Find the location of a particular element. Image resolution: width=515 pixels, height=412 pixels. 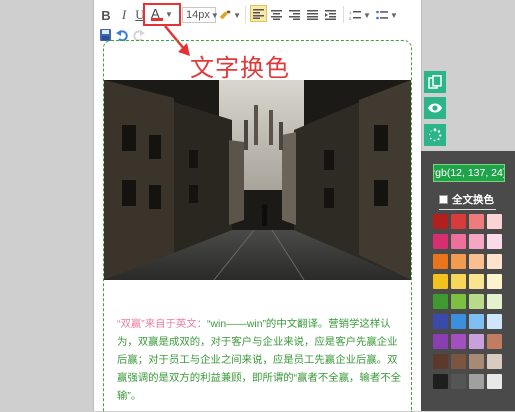

indent-icon is located at coordinates (330, 15).